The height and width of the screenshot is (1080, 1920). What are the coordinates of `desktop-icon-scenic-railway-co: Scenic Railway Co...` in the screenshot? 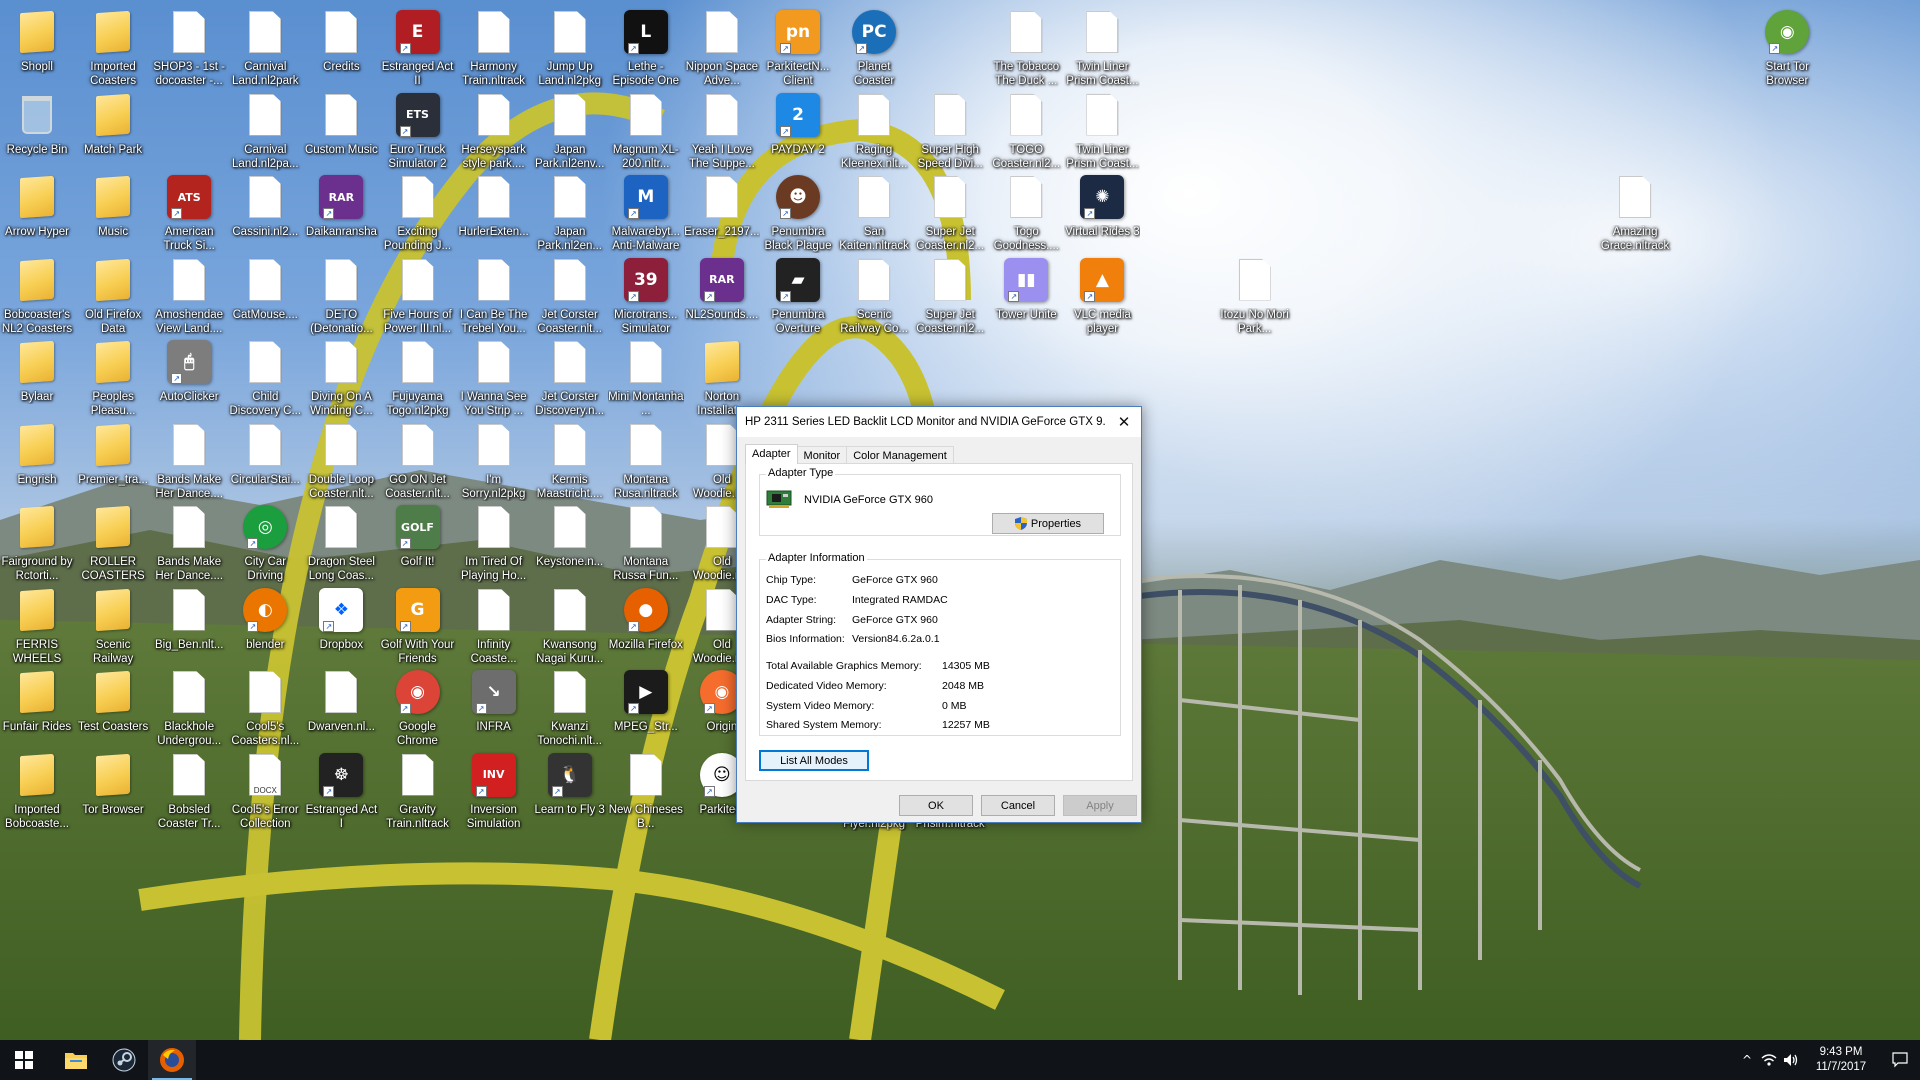 It's located at (874, 300).